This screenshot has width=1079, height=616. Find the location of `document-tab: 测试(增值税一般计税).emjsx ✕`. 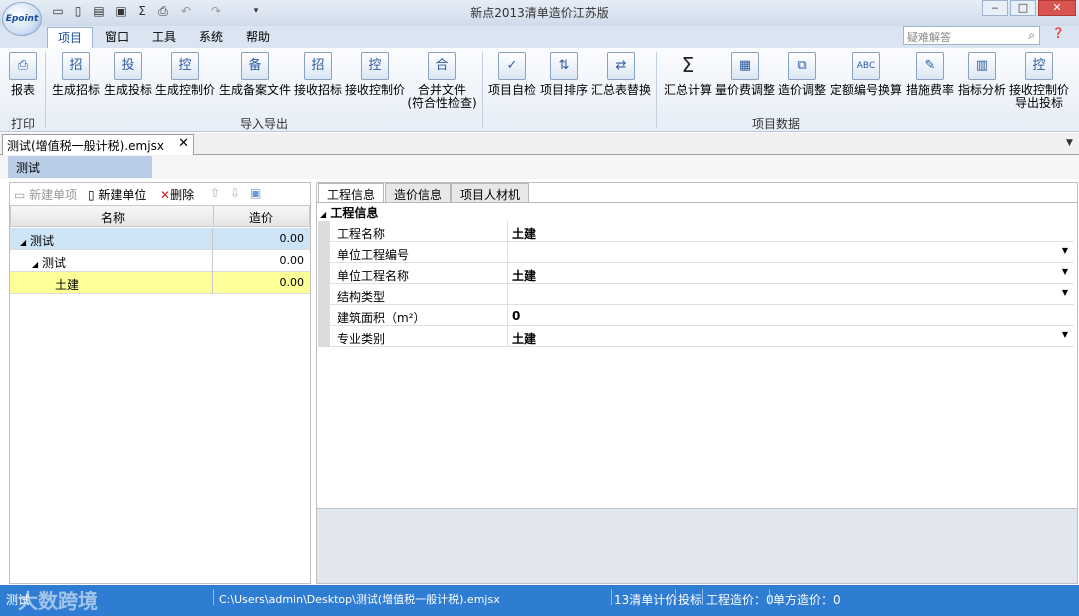

document-tab: 测试(增值税一般计税).emjsx ✕ is located at coordinates (98, 144).